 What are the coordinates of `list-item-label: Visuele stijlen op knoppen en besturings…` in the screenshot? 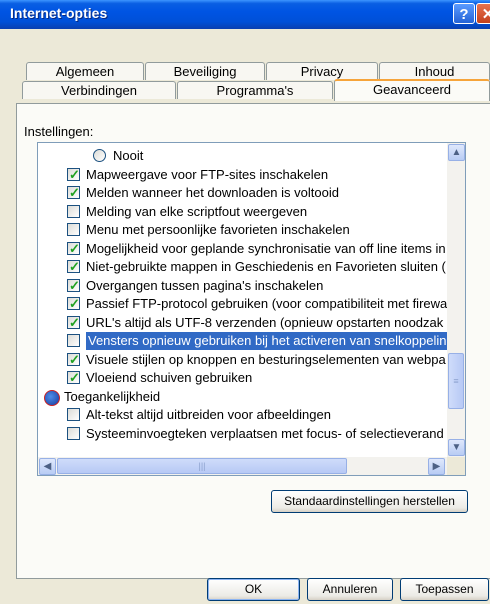 It's located at (266, 359).